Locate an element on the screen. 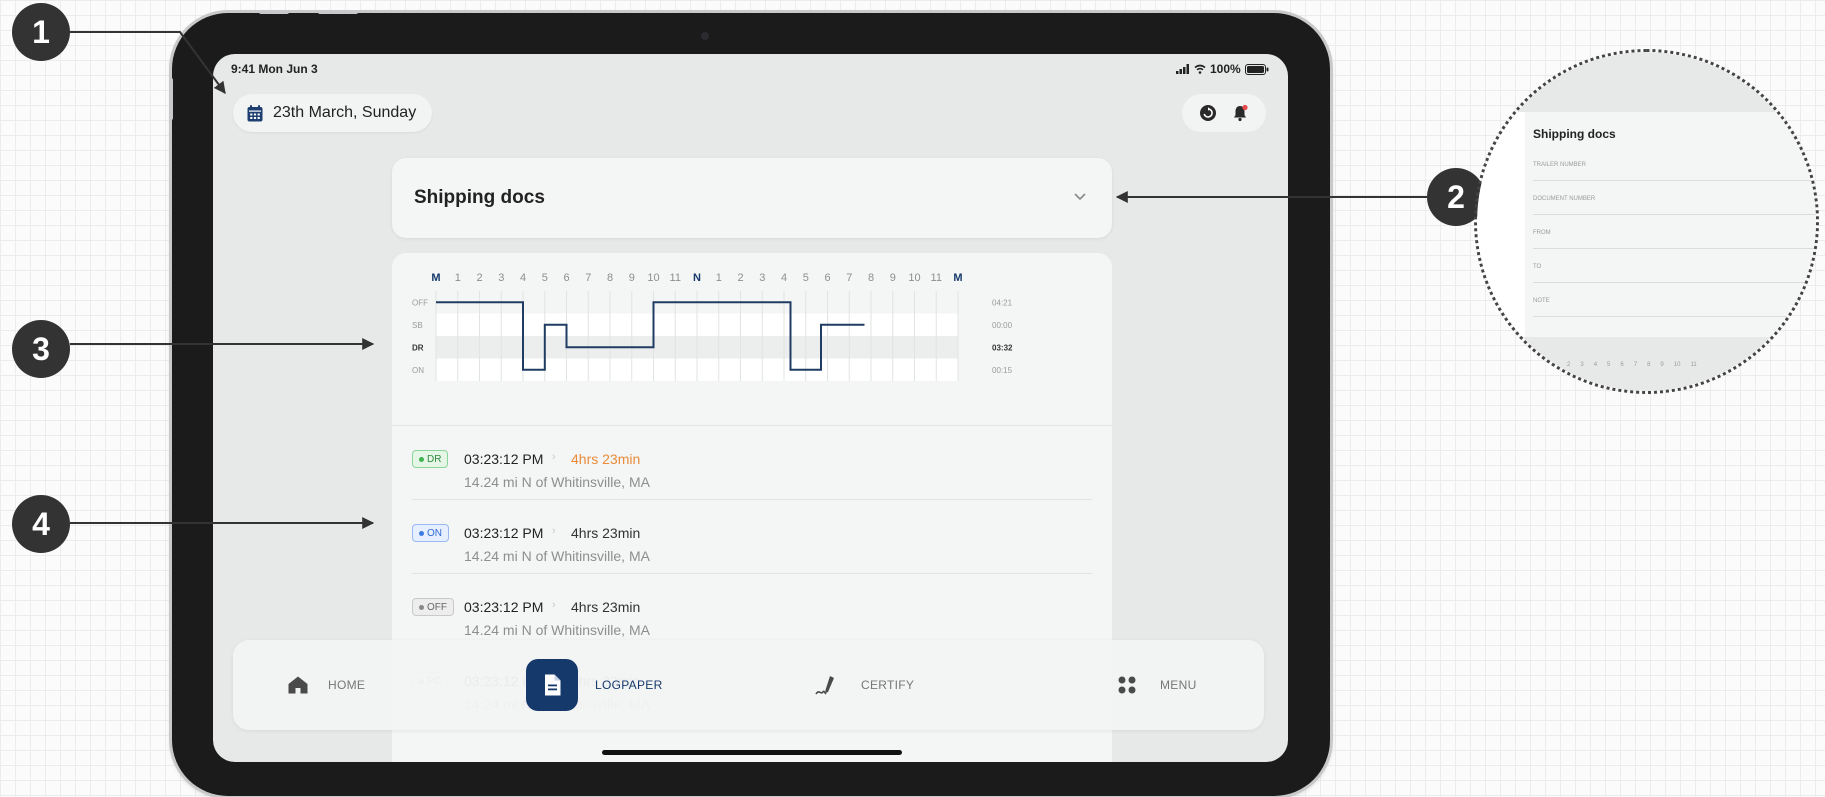 The height and width of the screenshot is (797, 1825). status-badge: ON is located at coordinates (430, 533).